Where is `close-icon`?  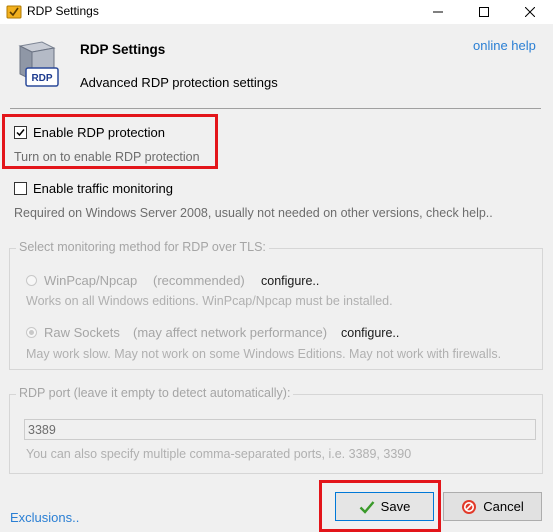
close-icon is located at coordinates (530, 12).